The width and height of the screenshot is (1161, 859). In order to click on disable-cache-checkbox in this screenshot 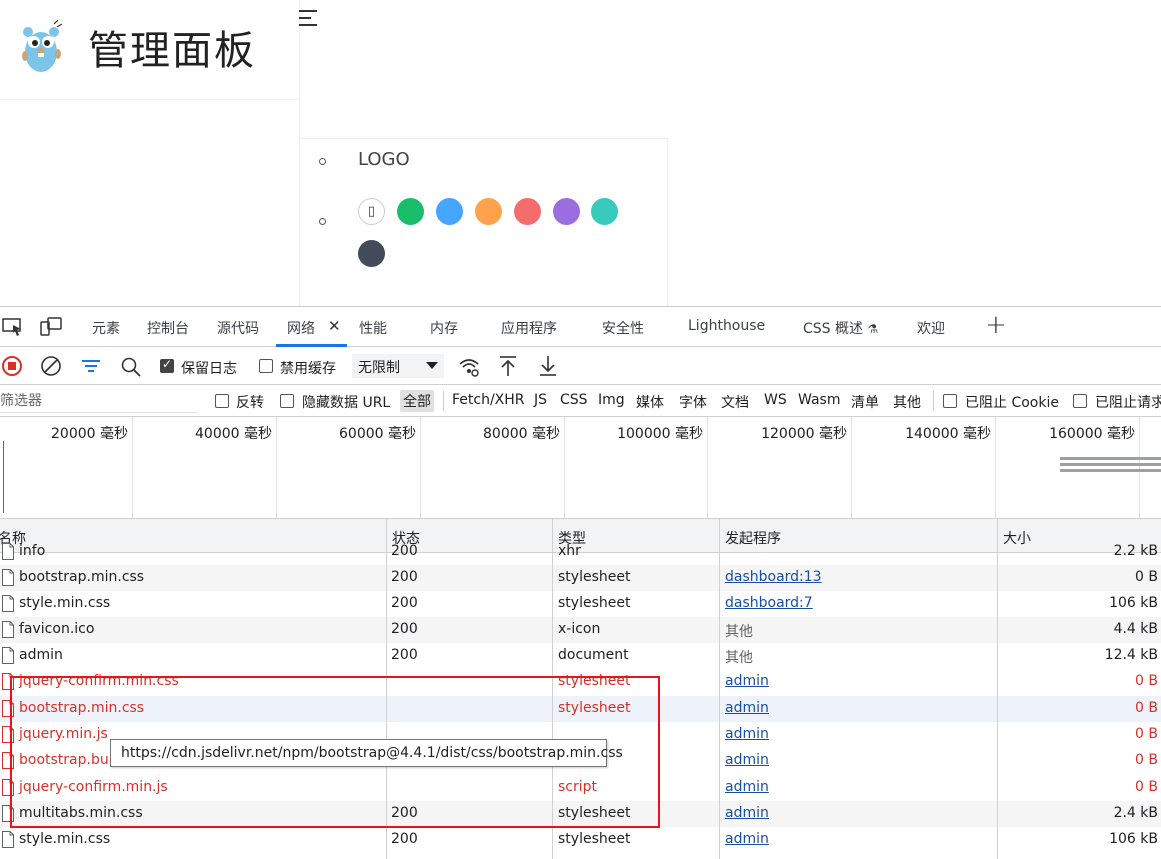, I will do `click(266, 366)`.